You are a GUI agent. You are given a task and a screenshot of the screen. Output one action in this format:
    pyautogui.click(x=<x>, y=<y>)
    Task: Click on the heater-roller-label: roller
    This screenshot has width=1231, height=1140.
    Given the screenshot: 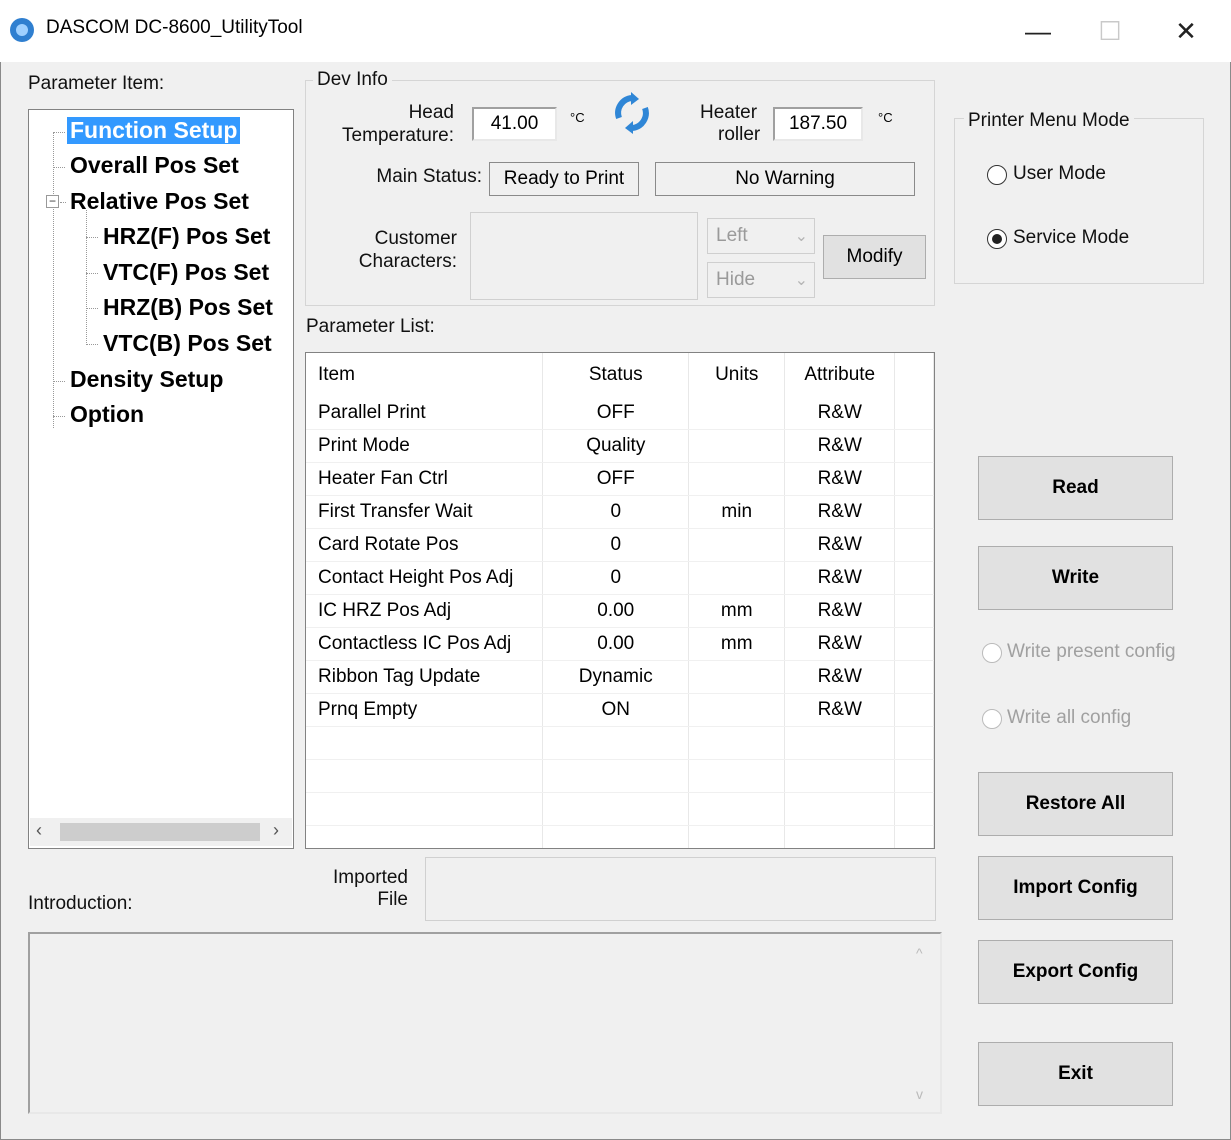 What is the action you would take?
    pyautogui.click(x=739, y=134)
    